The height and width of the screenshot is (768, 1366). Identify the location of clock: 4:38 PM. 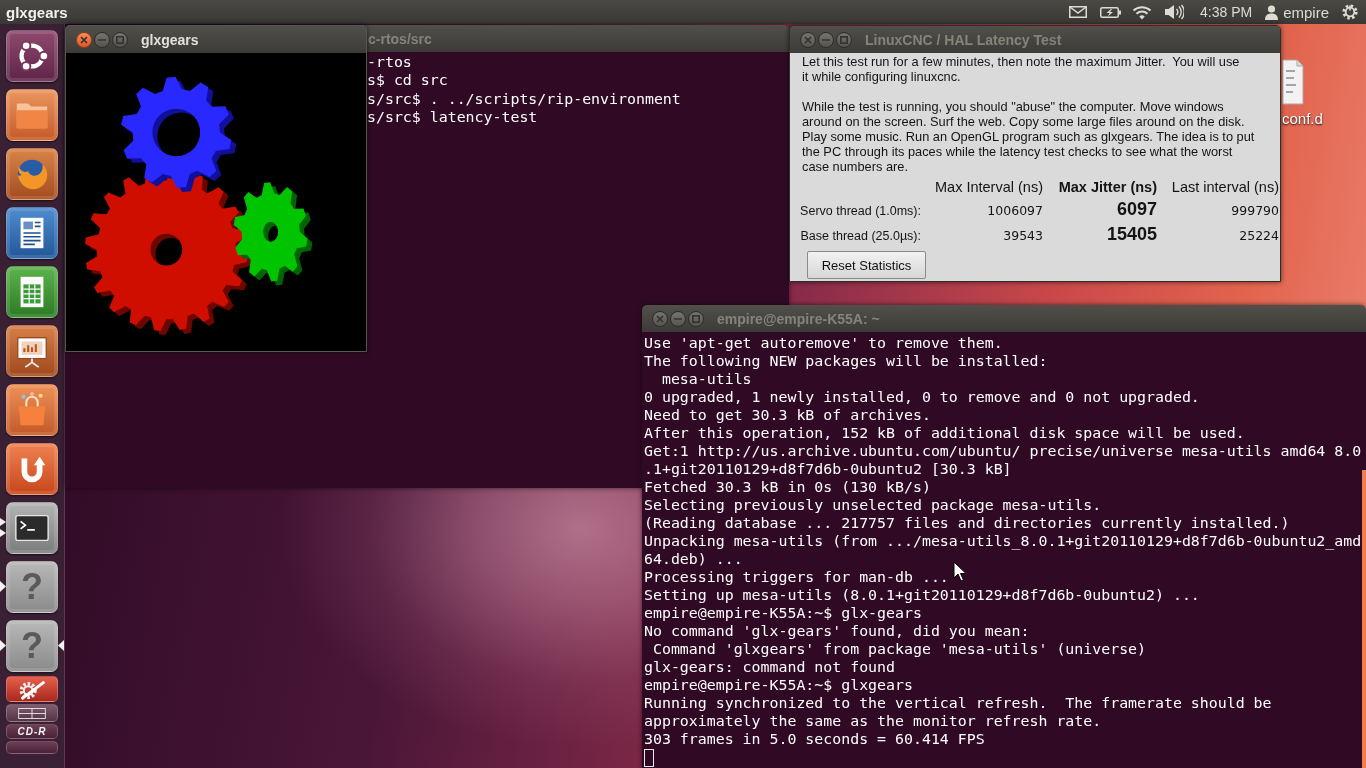
(1226, 12).